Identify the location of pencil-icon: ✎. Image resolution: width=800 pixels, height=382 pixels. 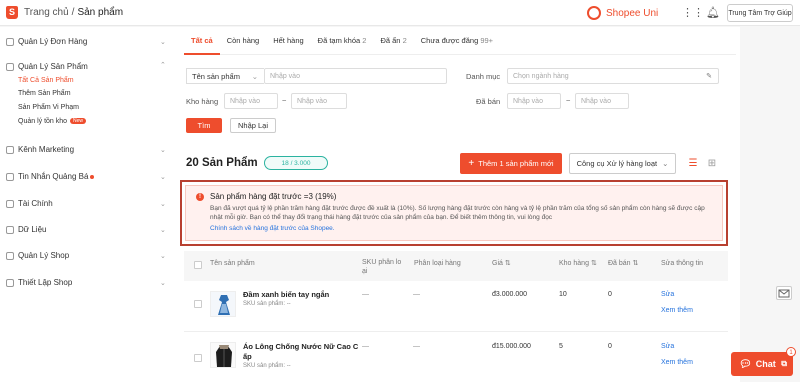
(709, 76).